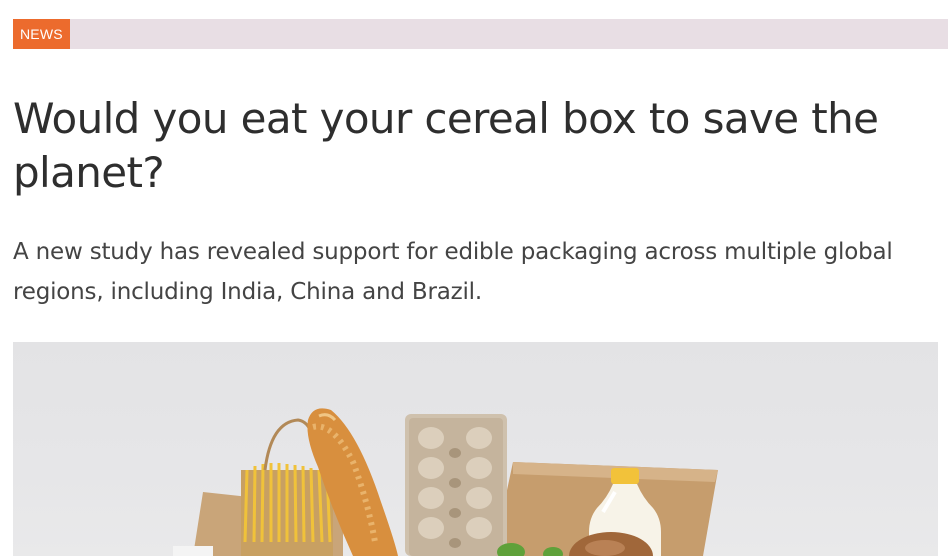  Describe the element at coordinates (41, 34) in the screenshot. I see `category-tag: NEWS` at that location.